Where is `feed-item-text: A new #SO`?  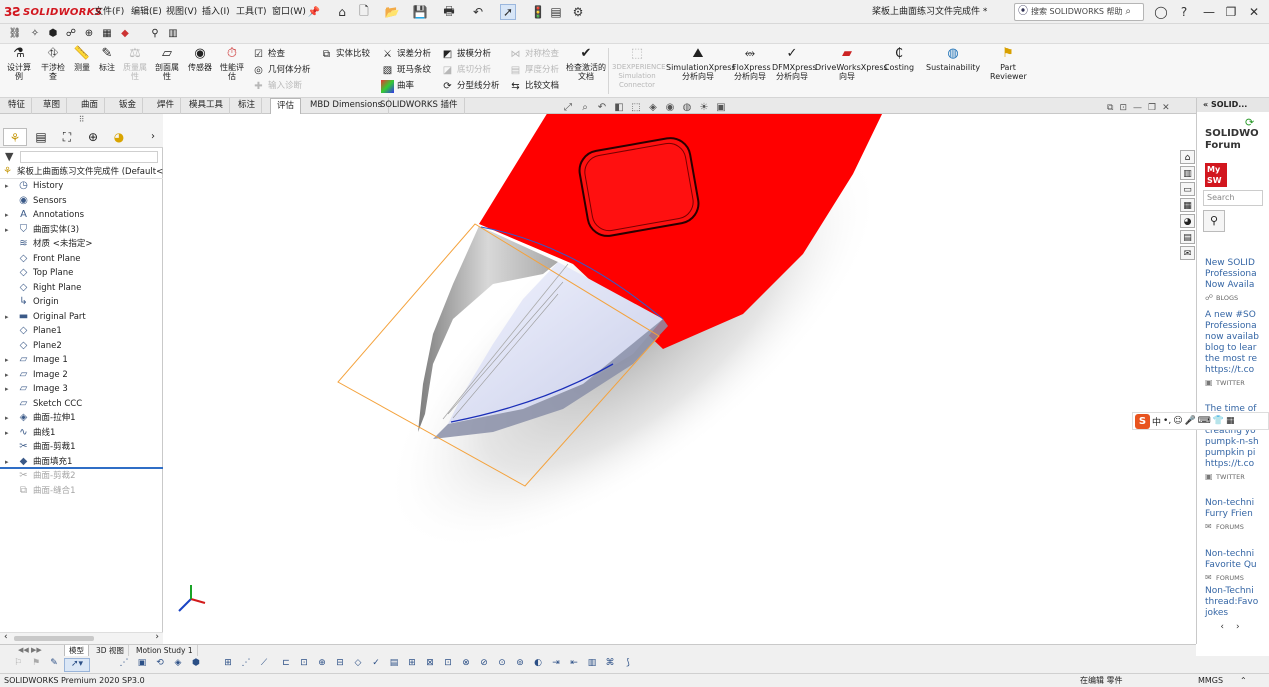 feed-item-text: A new #SO is located at coordinates (1230, 315).